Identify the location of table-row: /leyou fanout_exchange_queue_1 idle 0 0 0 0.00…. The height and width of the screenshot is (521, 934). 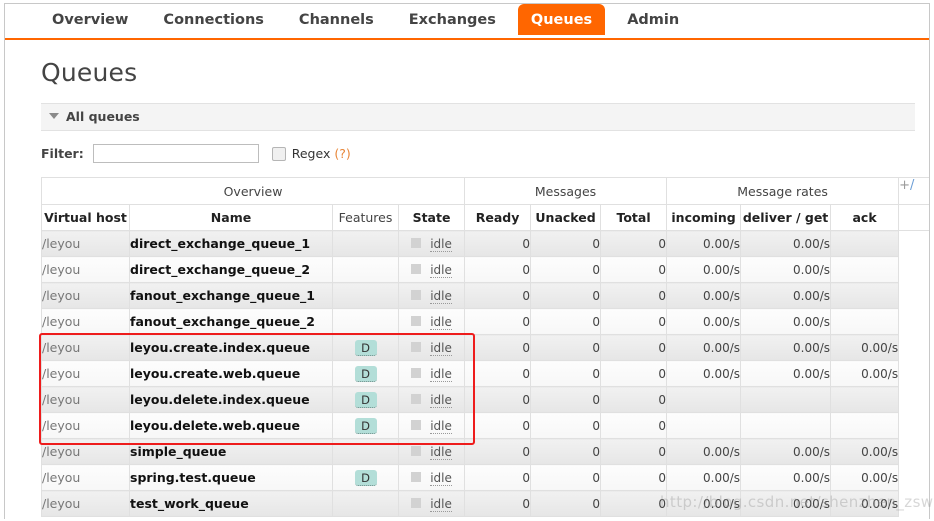
(485, 295).